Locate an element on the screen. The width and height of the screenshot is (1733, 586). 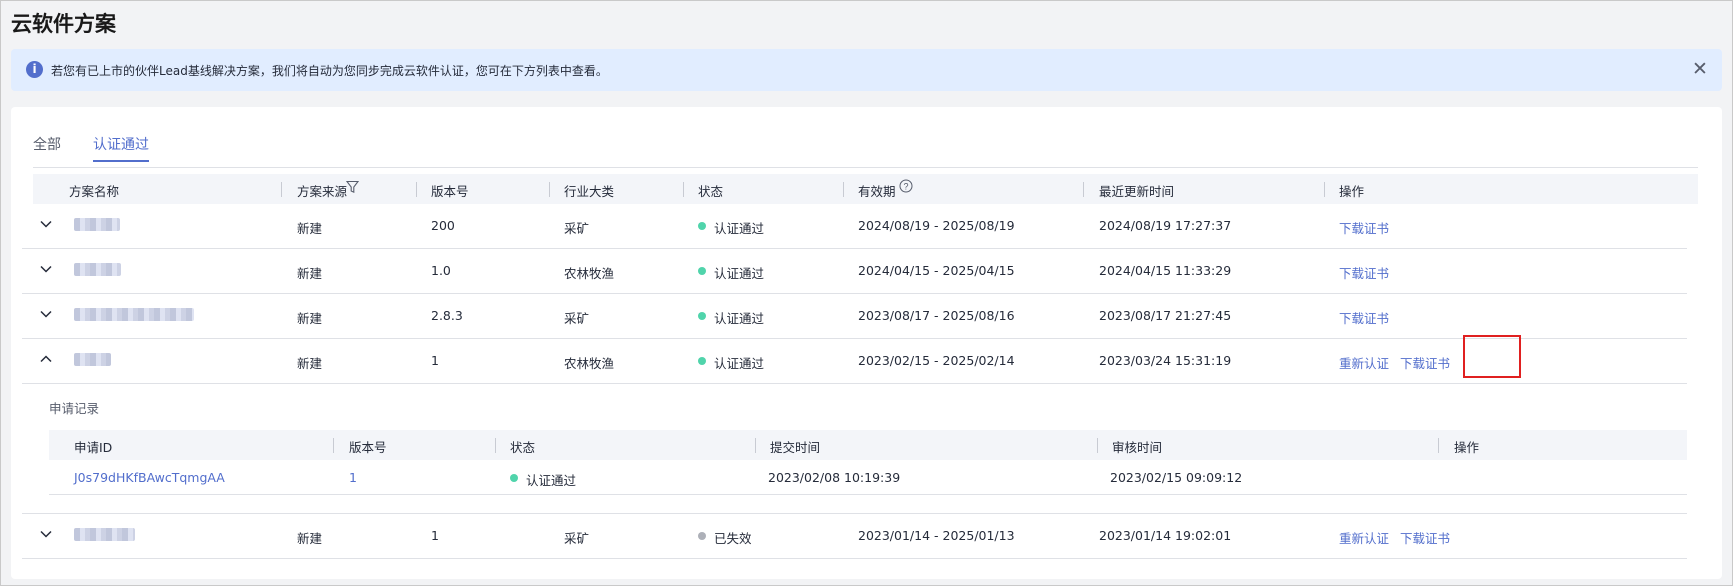
column-header-id: 申请ID is located at coordinates (93, 447).